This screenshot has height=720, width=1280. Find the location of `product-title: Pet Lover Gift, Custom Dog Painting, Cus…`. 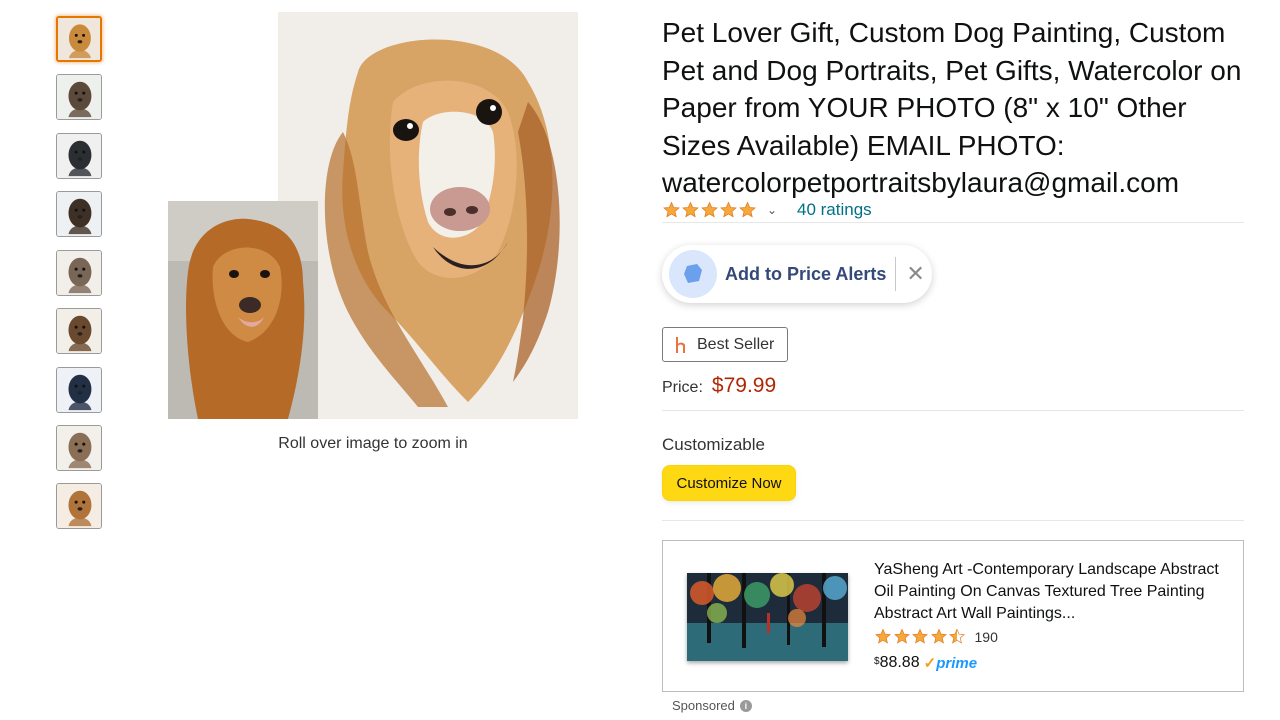

product-title: Pet Lover Gift, Custom Dog Painting, Cus… is located at coordinates (952, 107).